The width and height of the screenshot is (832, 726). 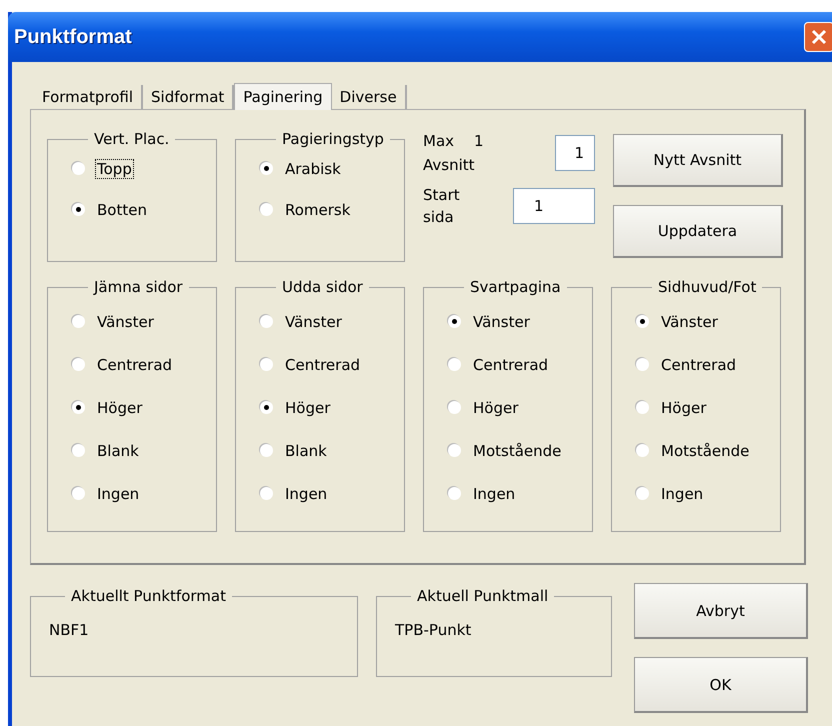 I want to click on tab: Paginering, so click(x=283, y=96).